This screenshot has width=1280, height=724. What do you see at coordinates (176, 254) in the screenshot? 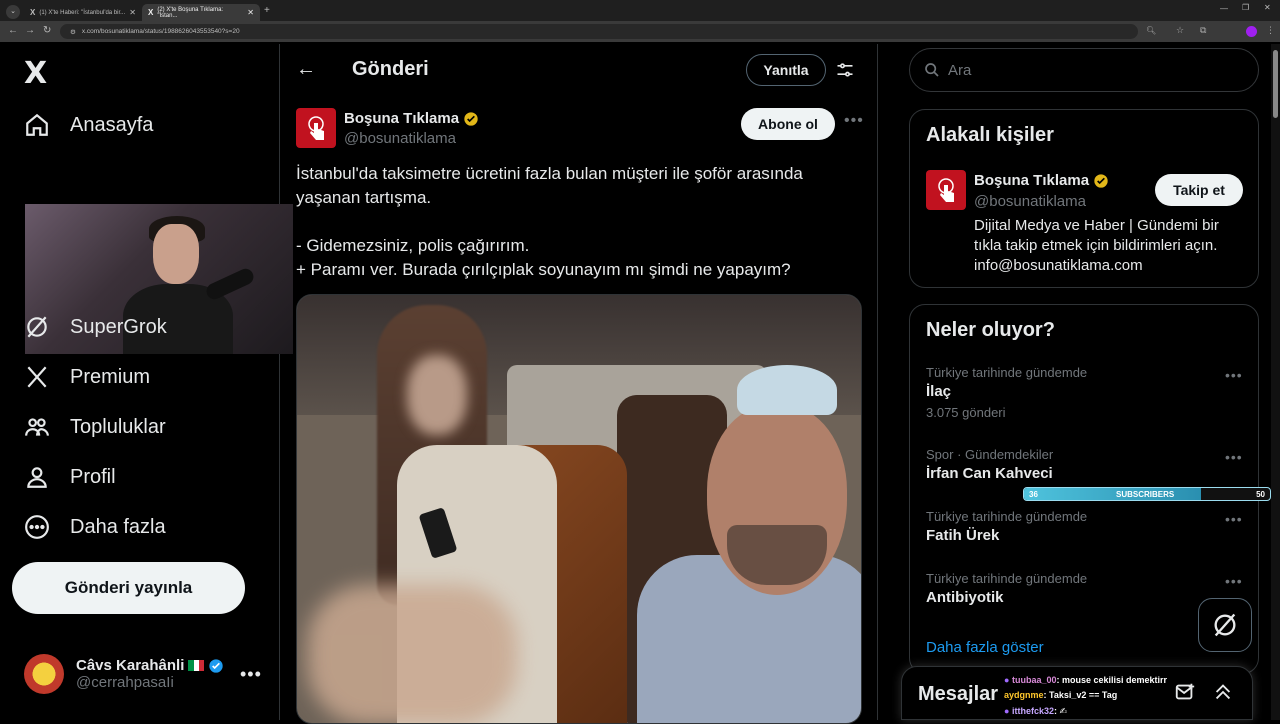
I see `streamer-face` at bounding box center [176, 254].